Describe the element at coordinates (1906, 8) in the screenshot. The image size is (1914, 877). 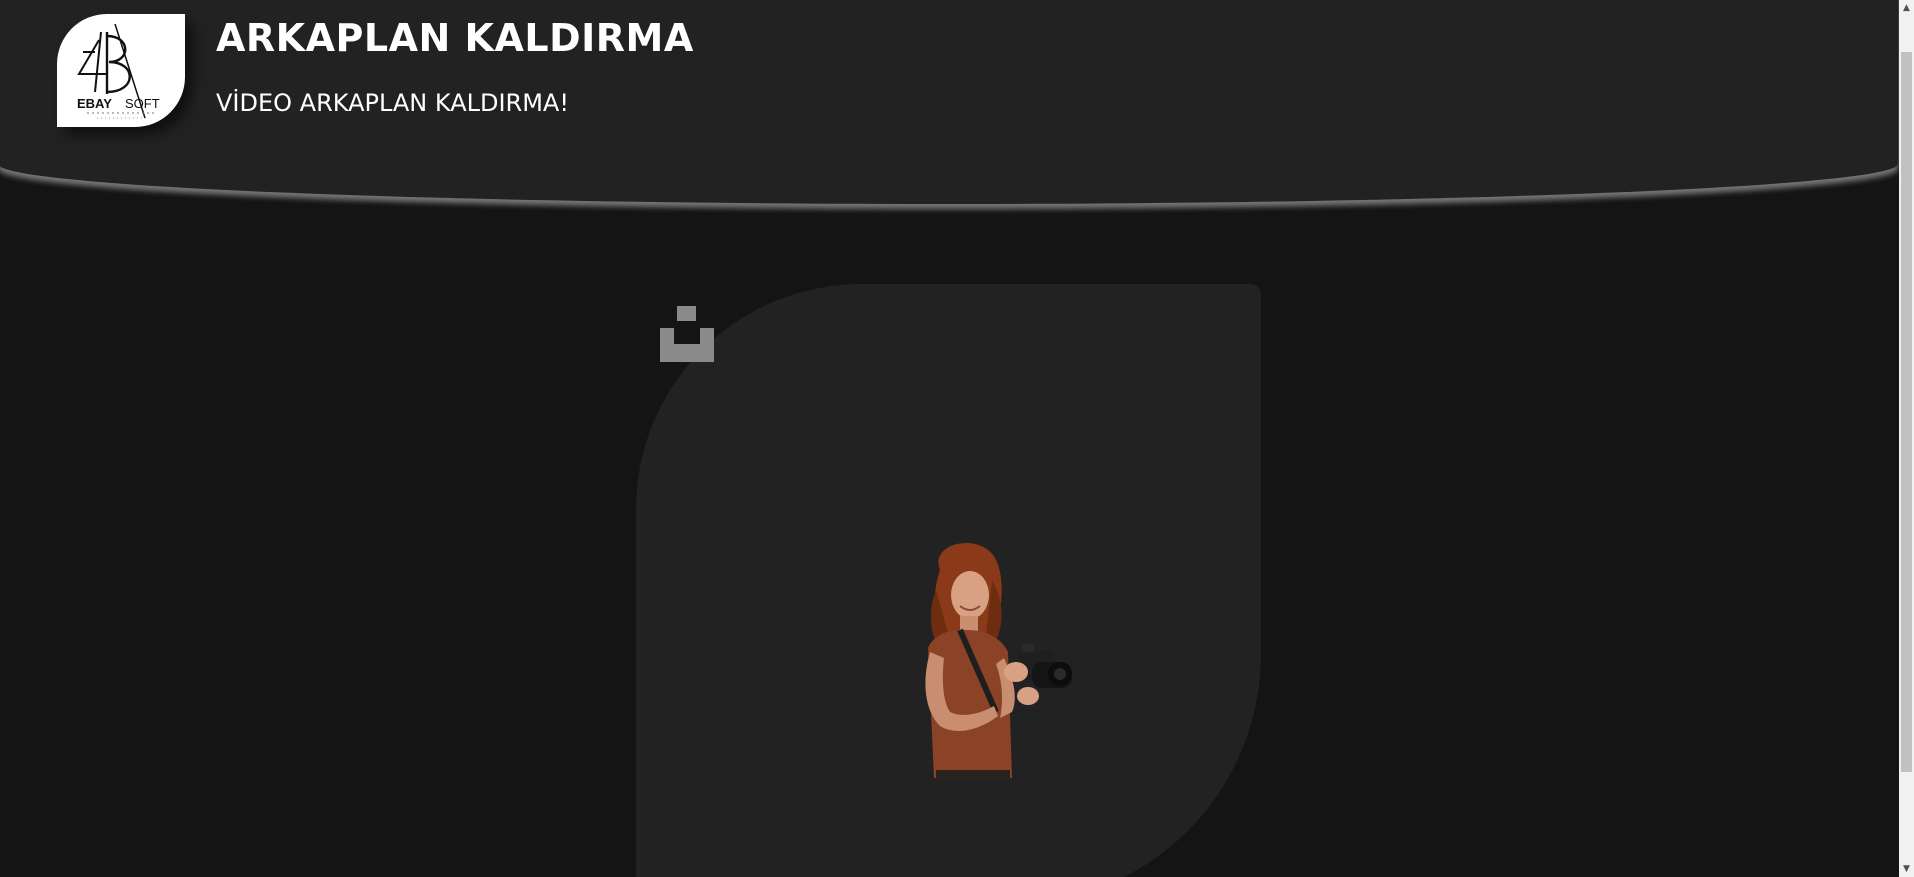
I see `scroll-up-arrow-icon: ▲` at that location.